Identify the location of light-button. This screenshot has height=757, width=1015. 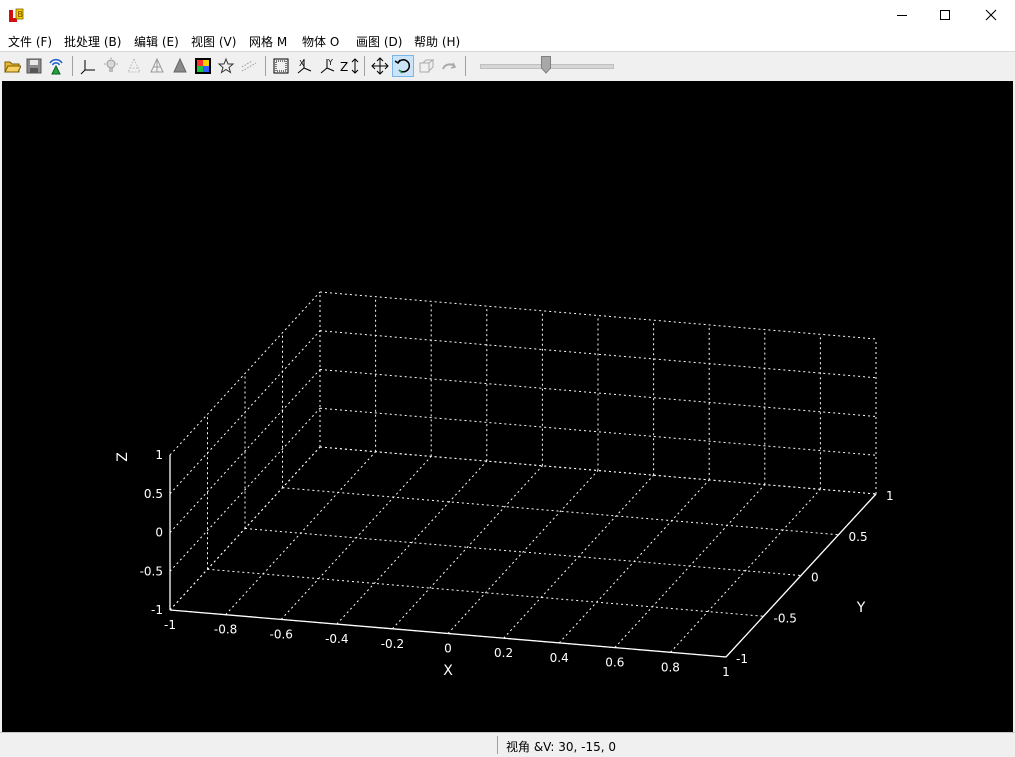
(111, 66).